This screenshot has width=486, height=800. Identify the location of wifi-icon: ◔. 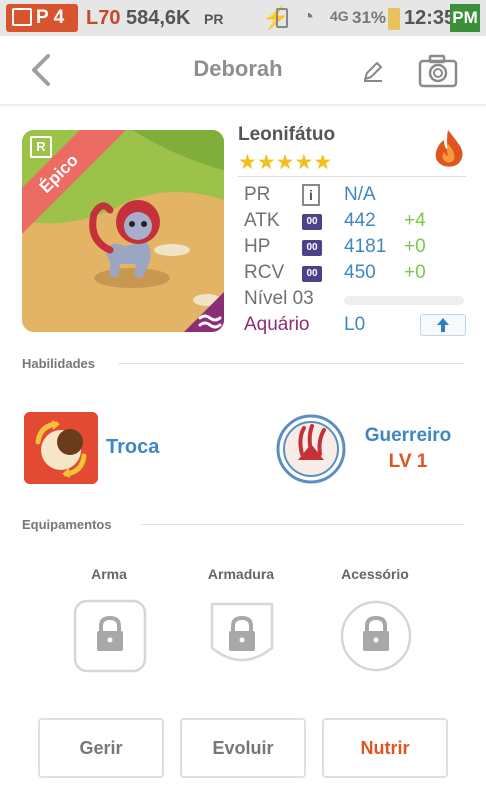
(308, 17).